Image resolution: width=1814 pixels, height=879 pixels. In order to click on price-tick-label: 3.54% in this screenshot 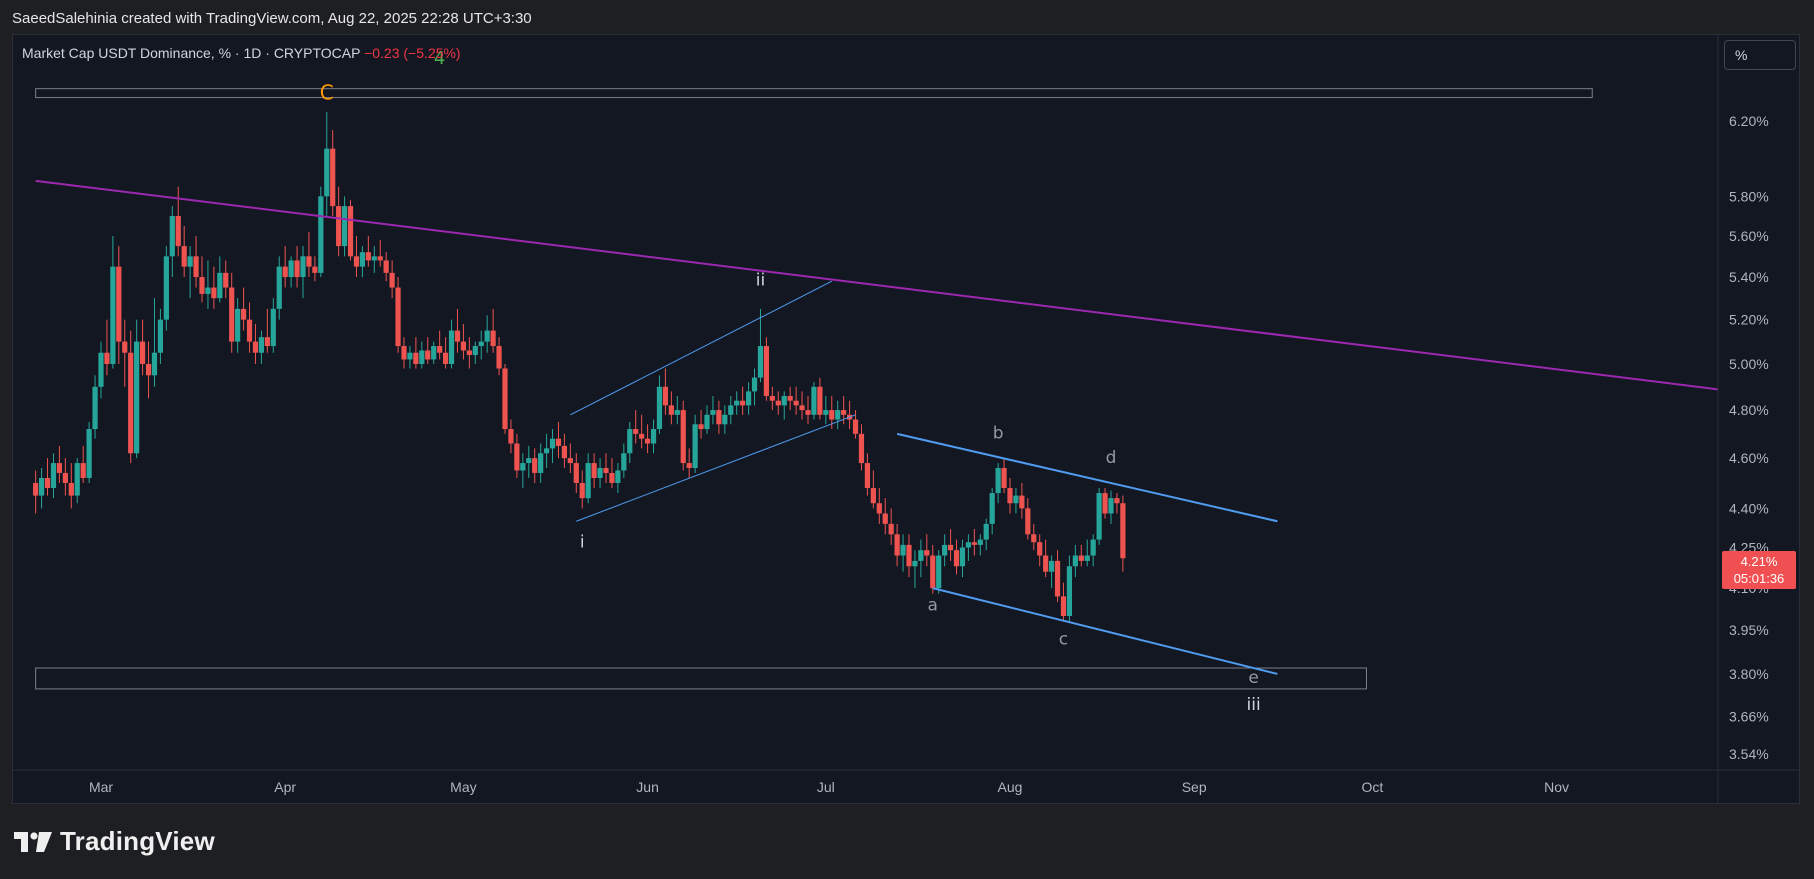, I will do `click(1749, 754)`.